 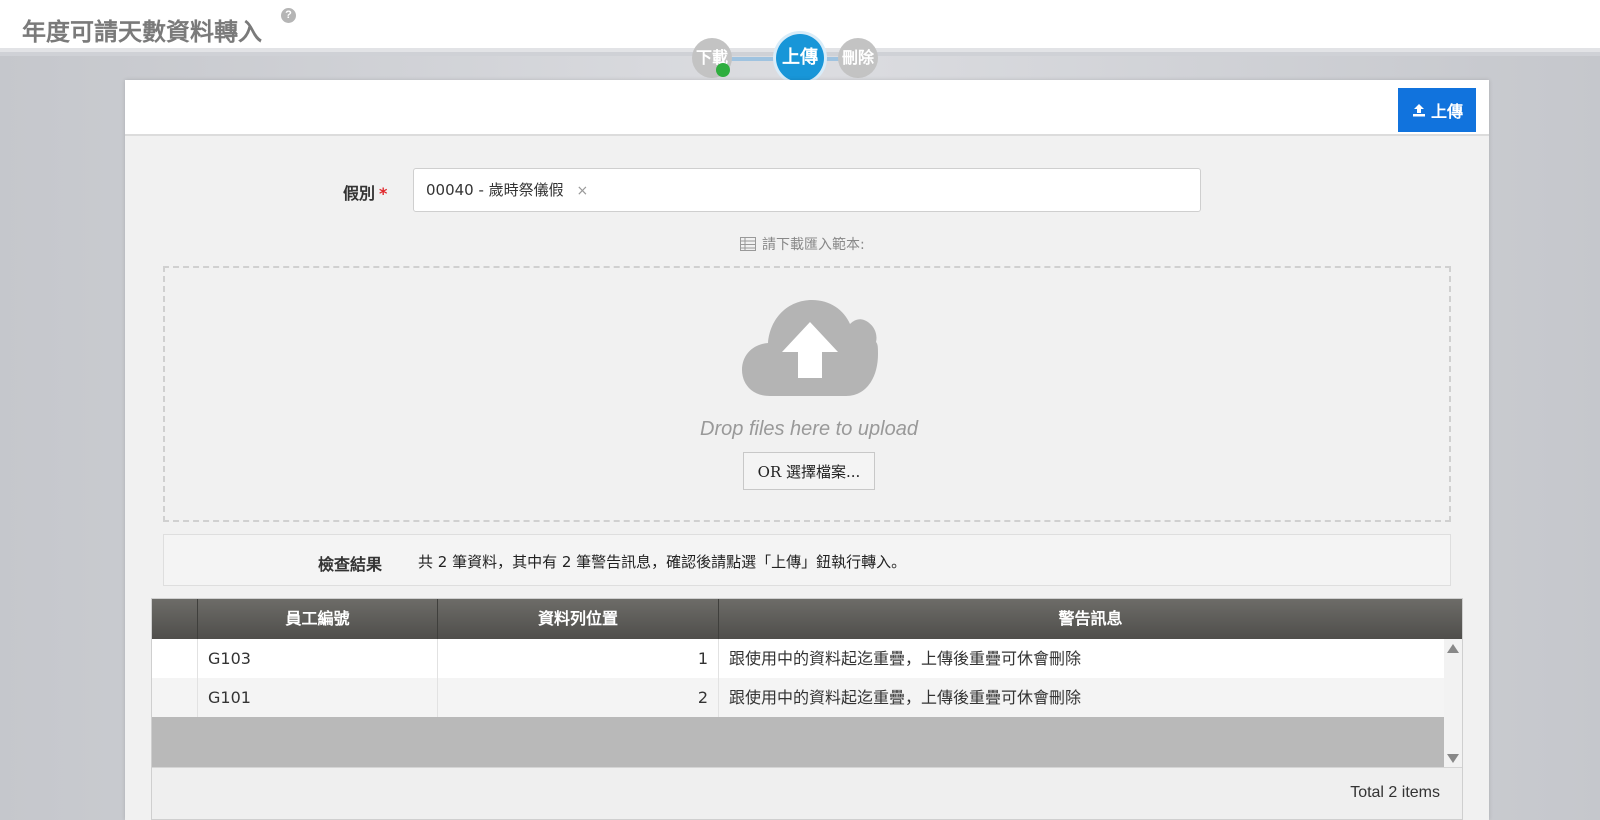 I want to click on drop-files-text: Drop files here to upload, so click(x=809, y=429).